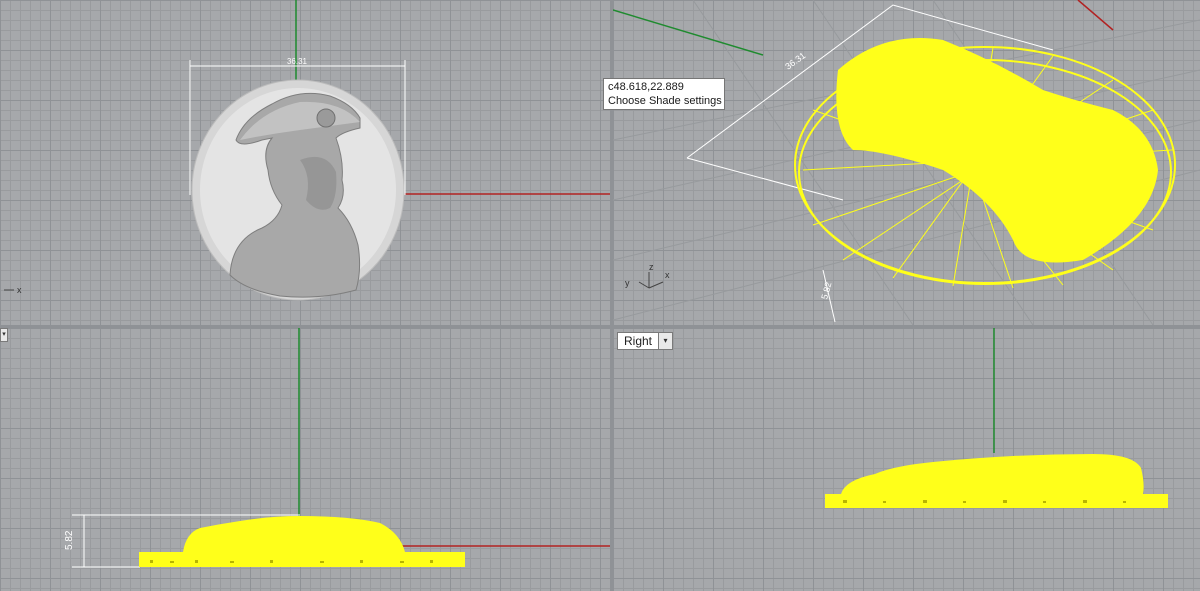 The image size is (1200, 591). Describe the element at coordinates (667, 275) in the screenshot. I see `persp-axis-x-label: x` at that location.